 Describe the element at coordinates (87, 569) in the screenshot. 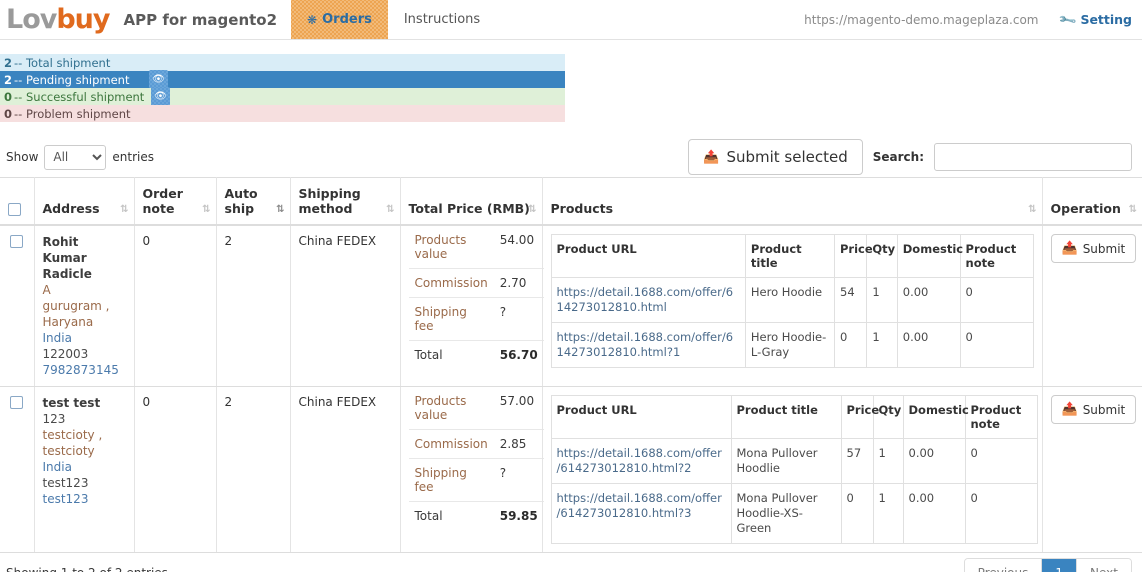

I see `entries-info: Showing 1 to 2 of 2 entries` at that location.